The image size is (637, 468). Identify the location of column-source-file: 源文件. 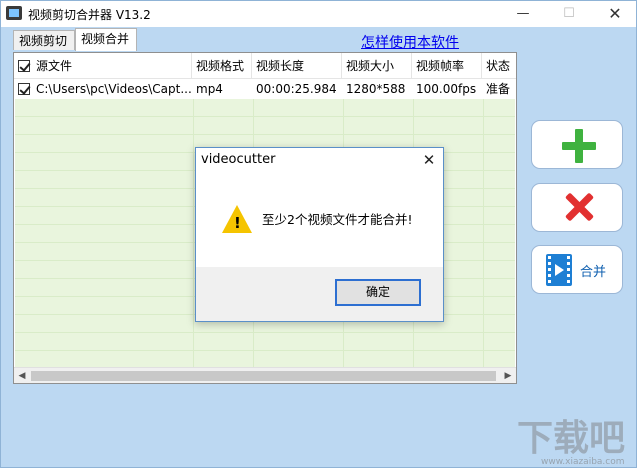
(103, 66).